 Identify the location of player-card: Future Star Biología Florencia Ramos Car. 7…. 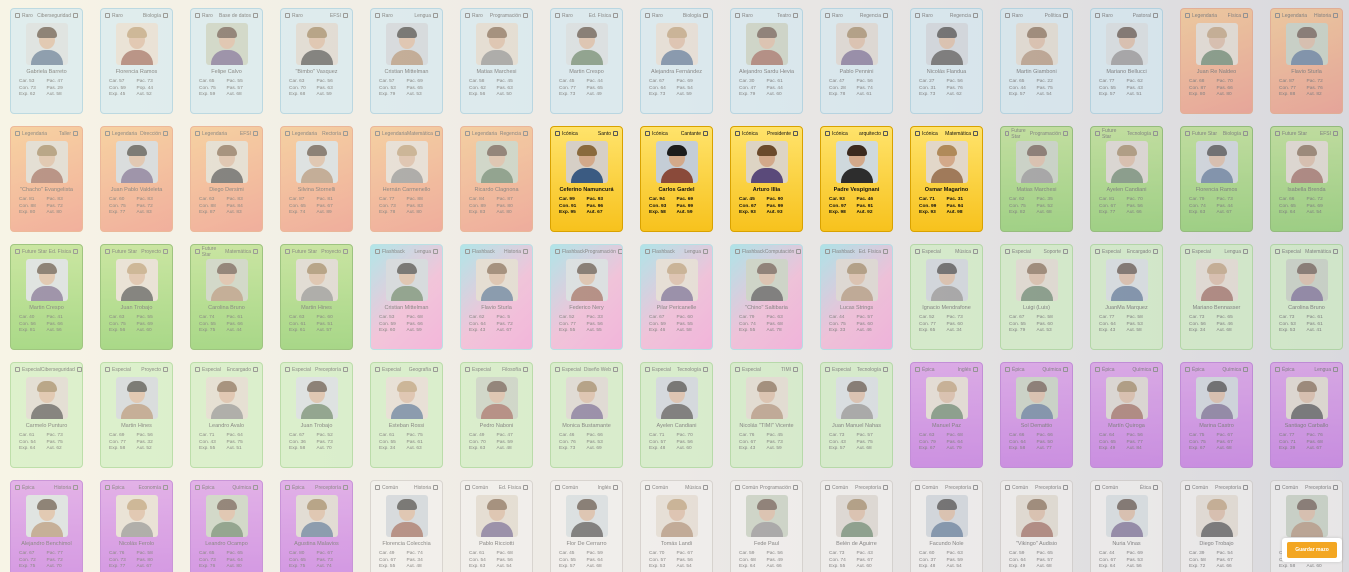
(1216, 179).